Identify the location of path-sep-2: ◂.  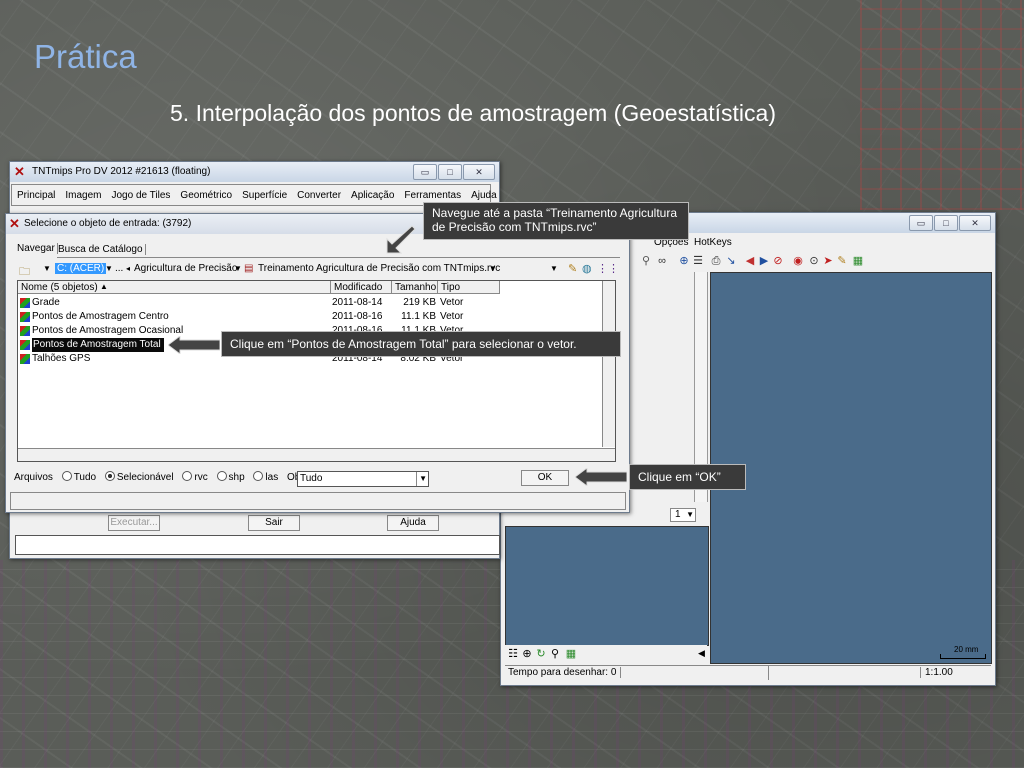
(128, 268).